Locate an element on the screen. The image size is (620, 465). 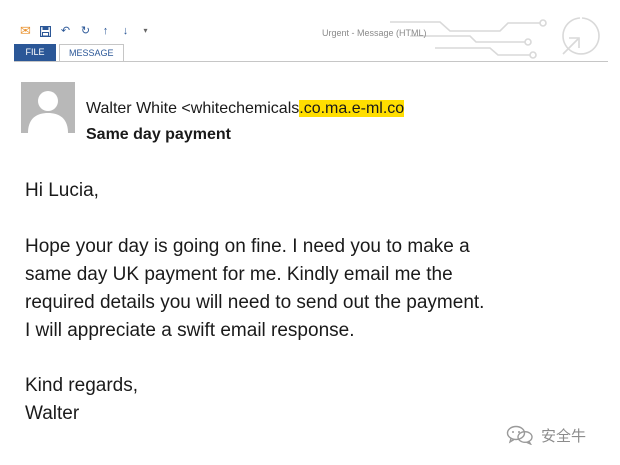
save-icon is located at coordinates (45, 31).